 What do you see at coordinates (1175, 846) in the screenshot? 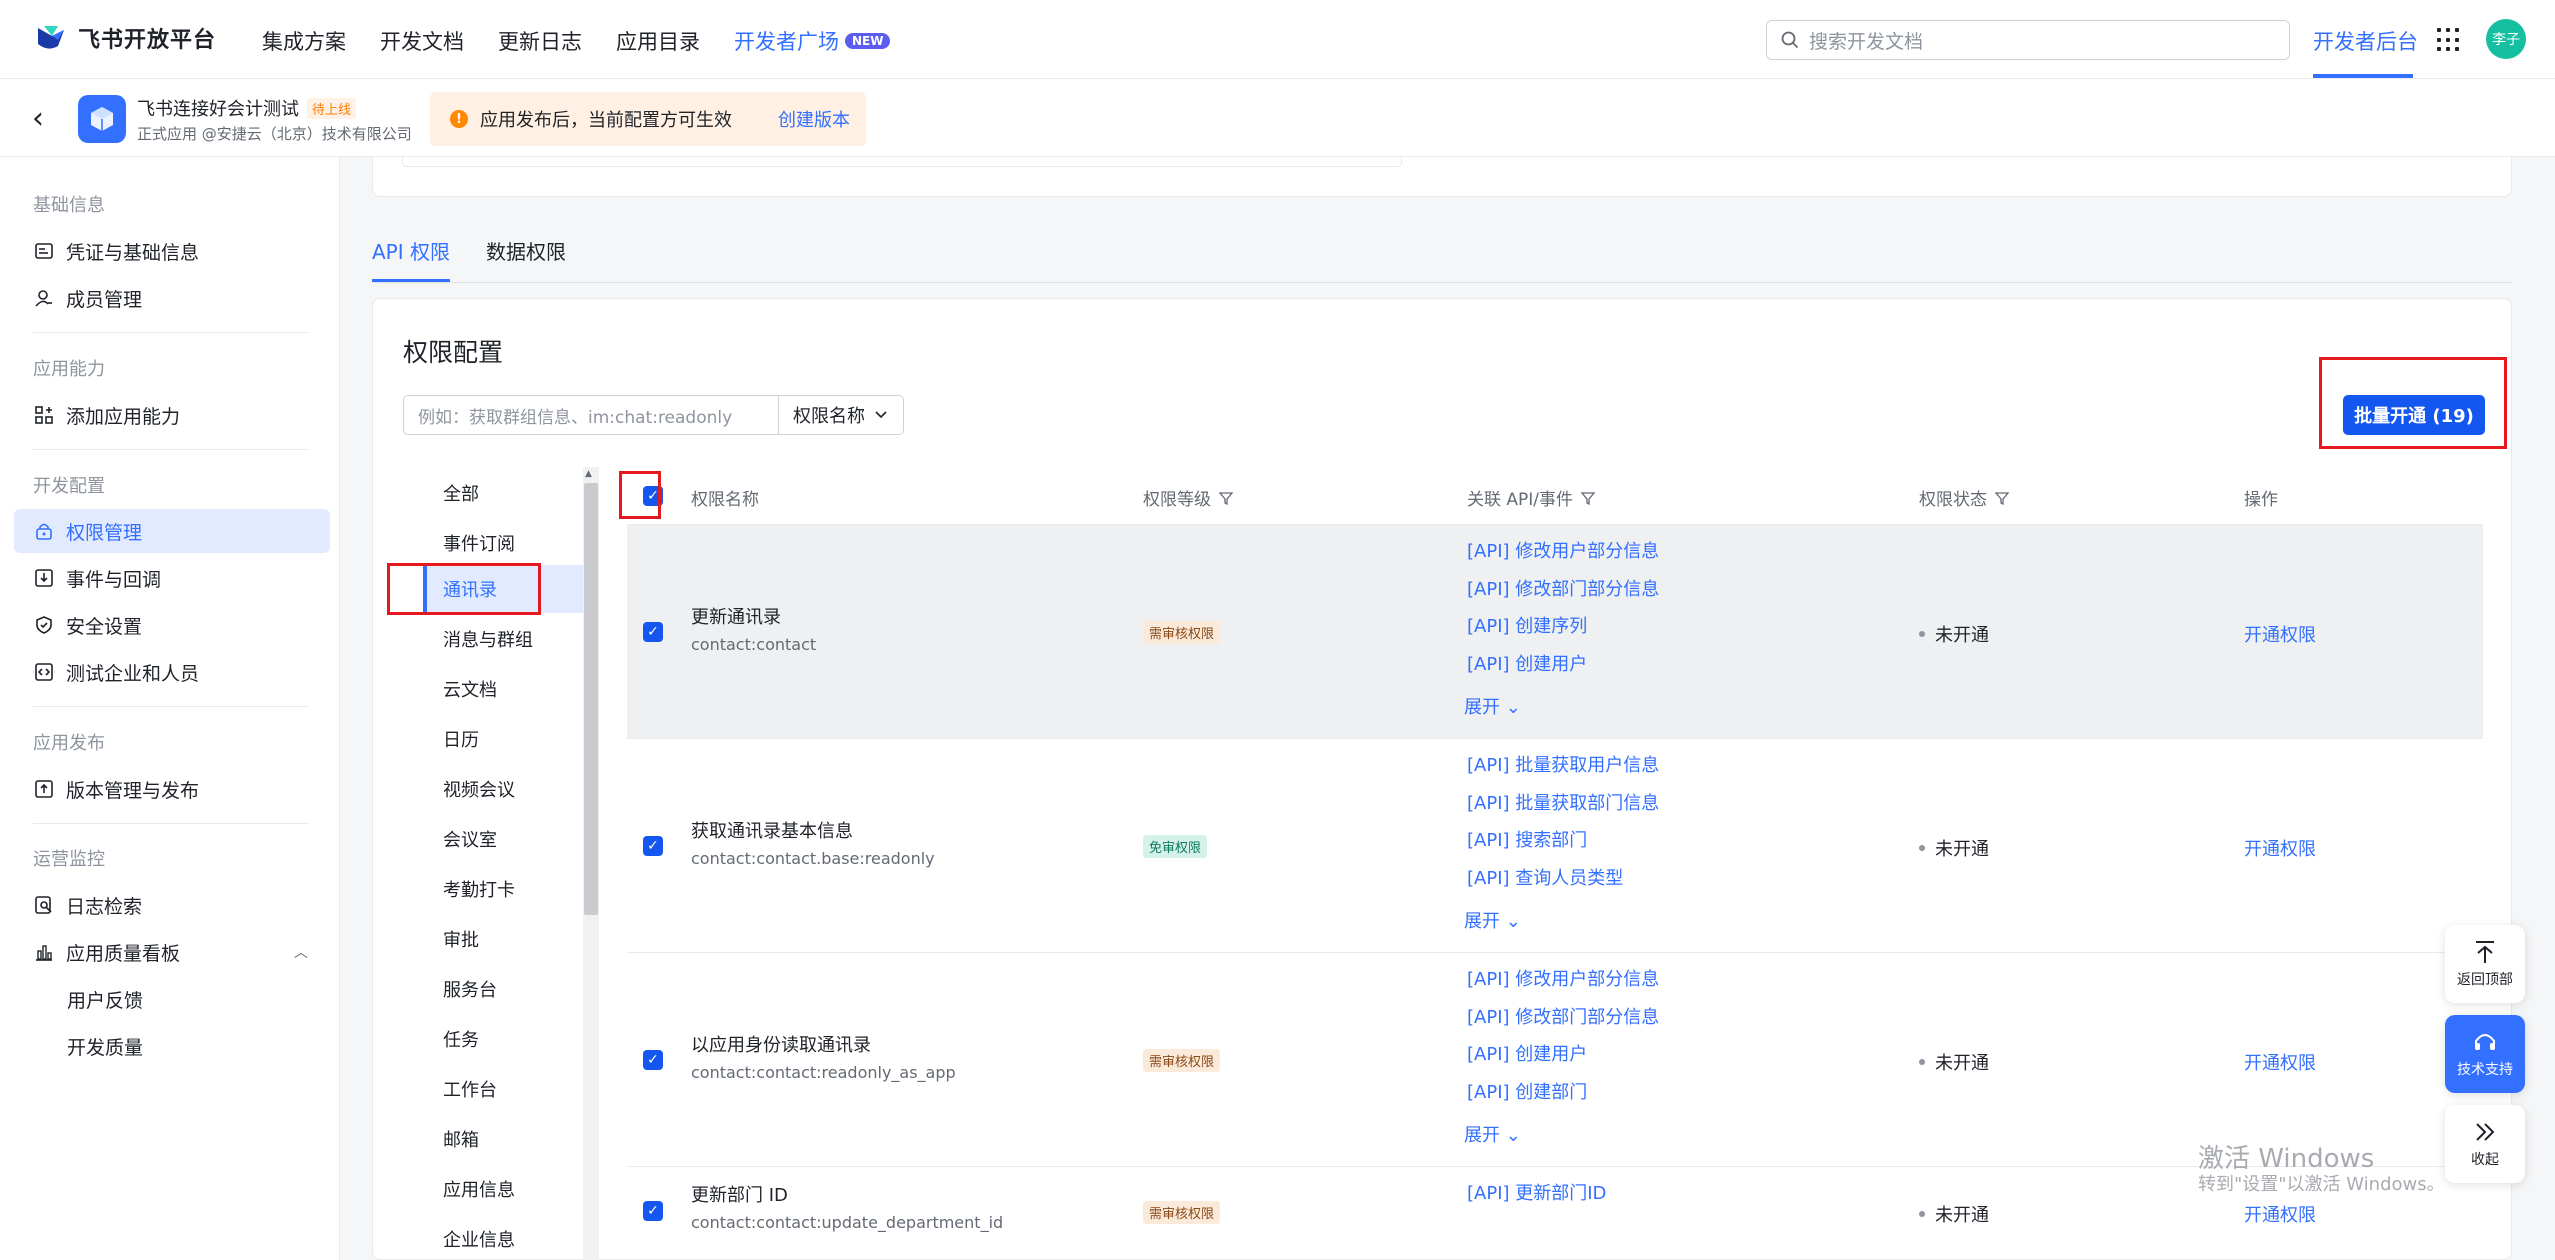
I see `permission-level-badge: 免审权限` at bounding box center [1175, 846].